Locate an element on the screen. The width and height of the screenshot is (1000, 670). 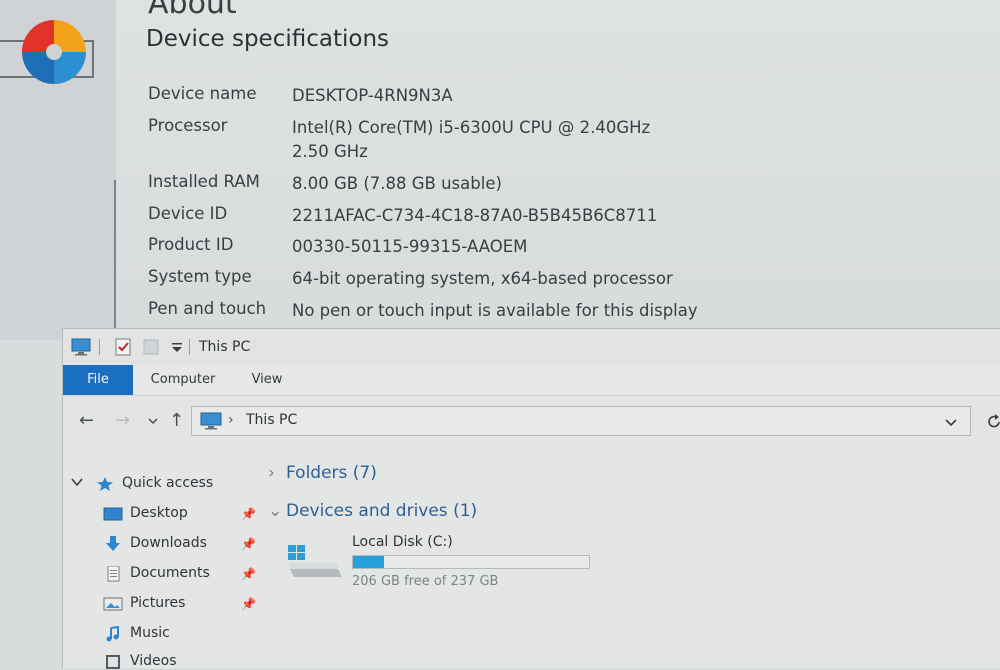
desktop-icon is located at coordinates (113, 514).